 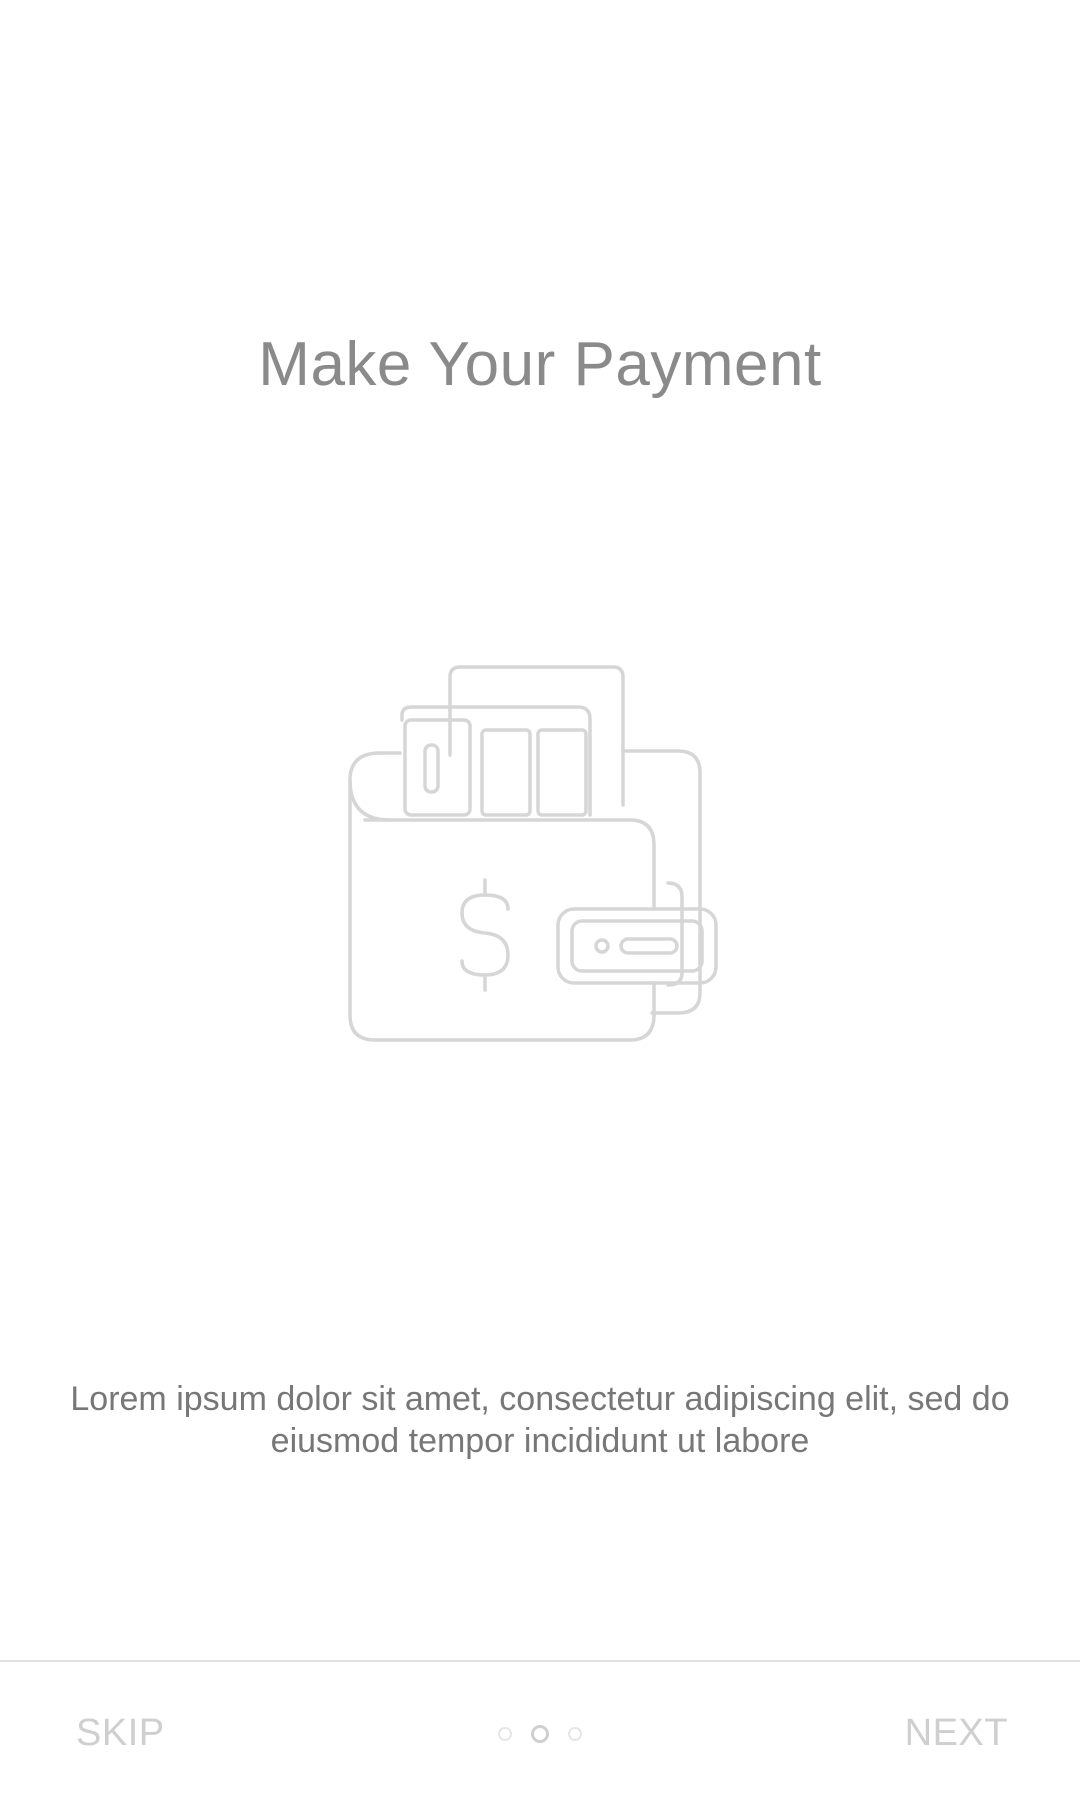 What do you see at coordinates (540, 364) in the screenshot?
I see `page-title: Make Your Payment` at bounding box center [540, 364].